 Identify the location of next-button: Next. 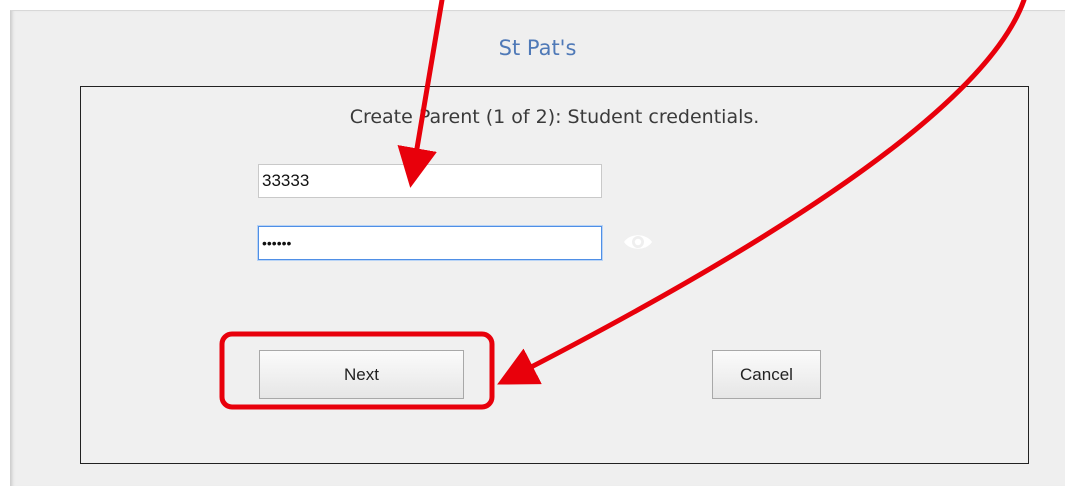
(361, 374).